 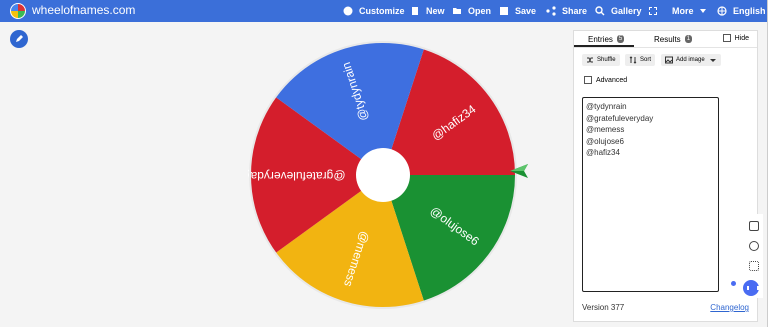 I want to click on hide-label: Hide, so click(x=741, y=38).